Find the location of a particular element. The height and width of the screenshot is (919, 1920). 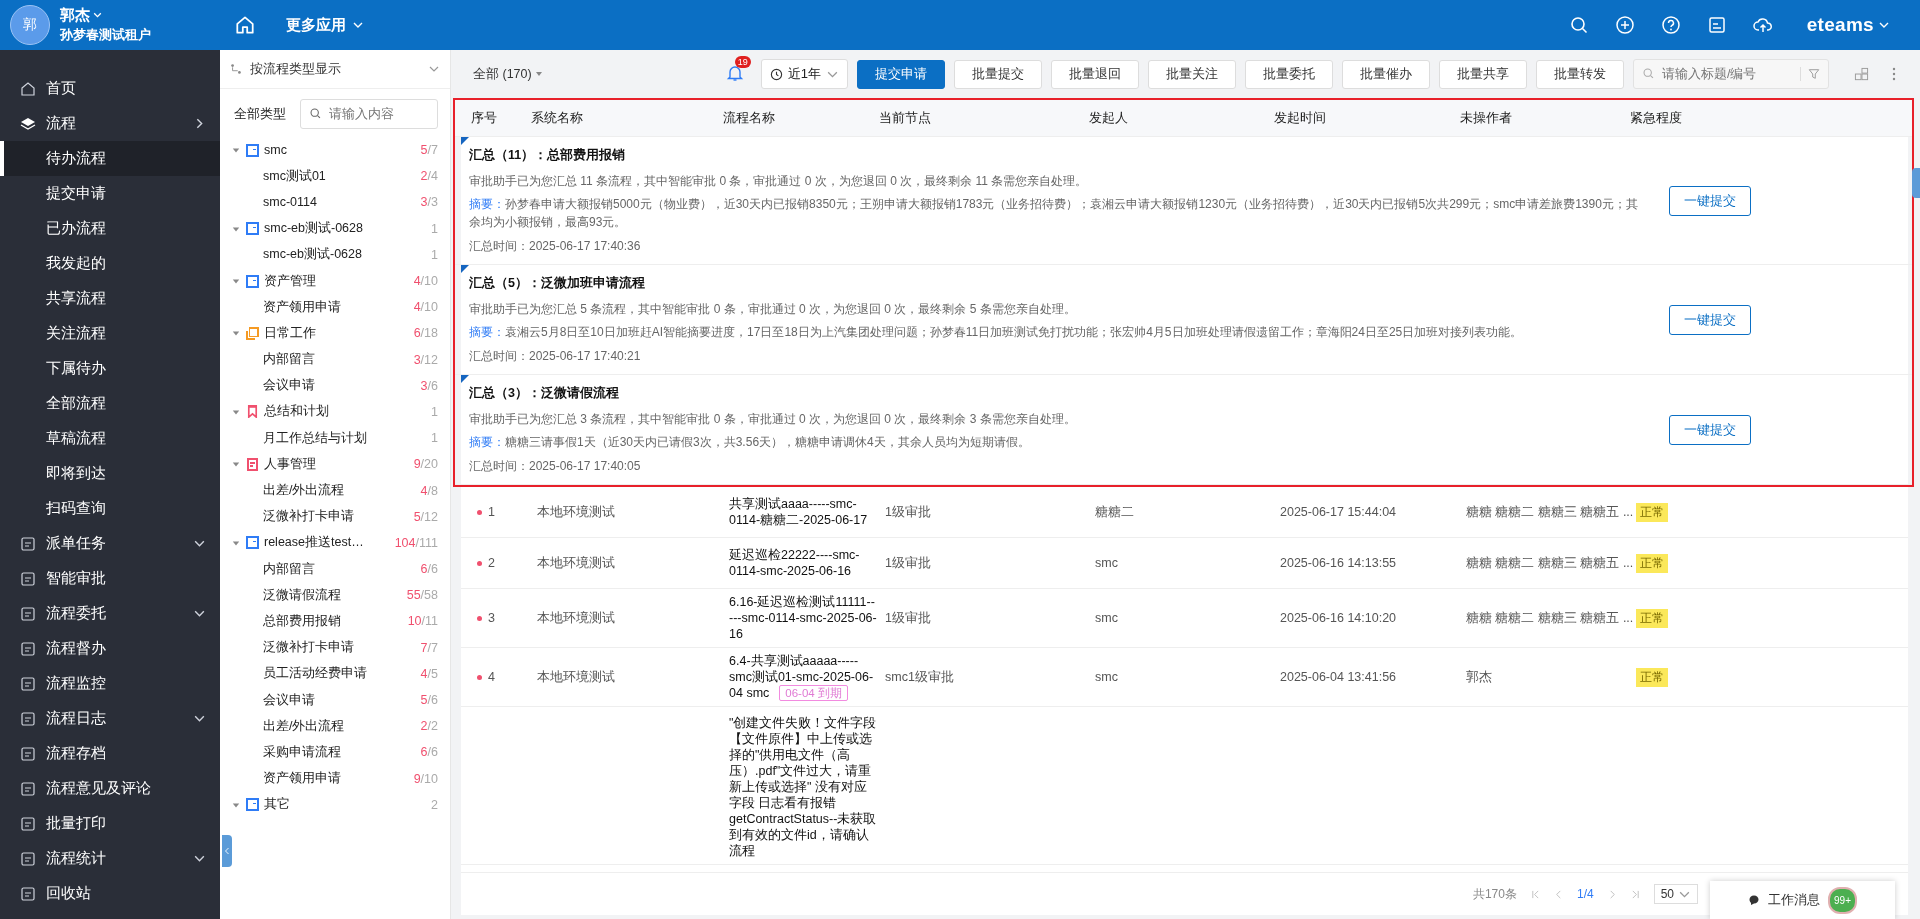

toolbar-button: 批量转发 is located at coordinates (1580, 74).